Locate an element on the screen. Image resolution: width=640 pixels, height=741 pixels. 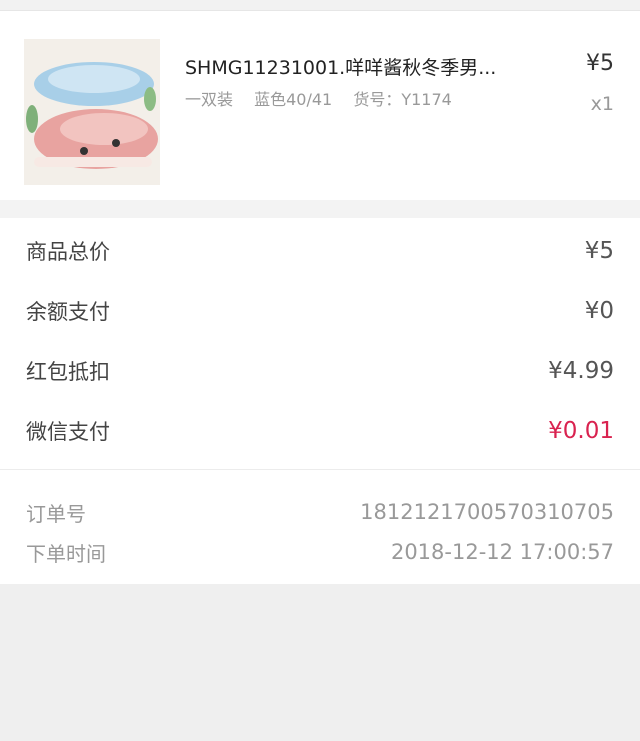
product-spec: 一双装 蓝色40/41 货号：Y1174 is located at coordinates (326, 98).